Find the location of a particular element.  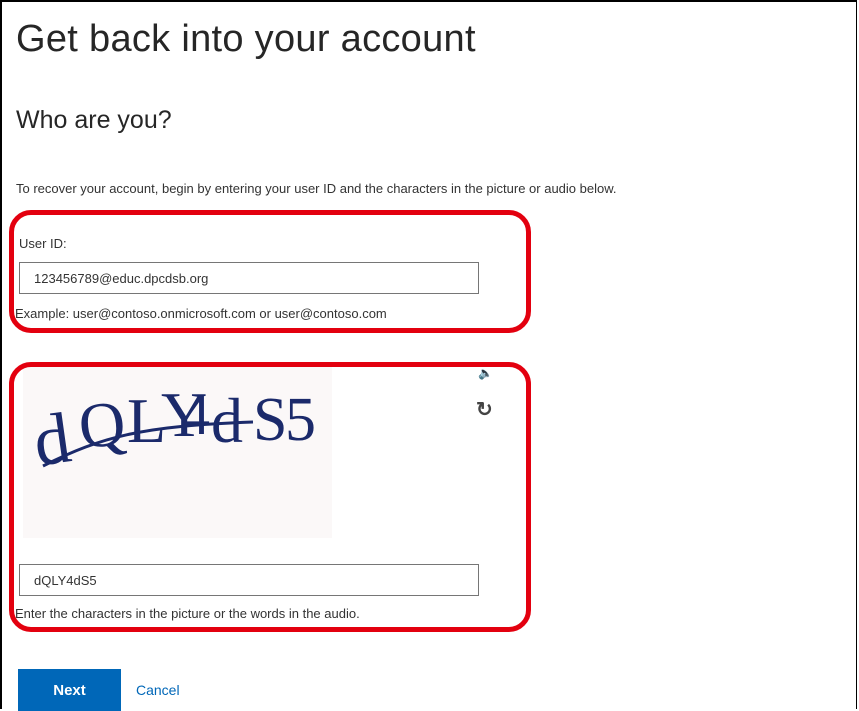

cancel-link: Cancel is located at coordinates (158, 690).